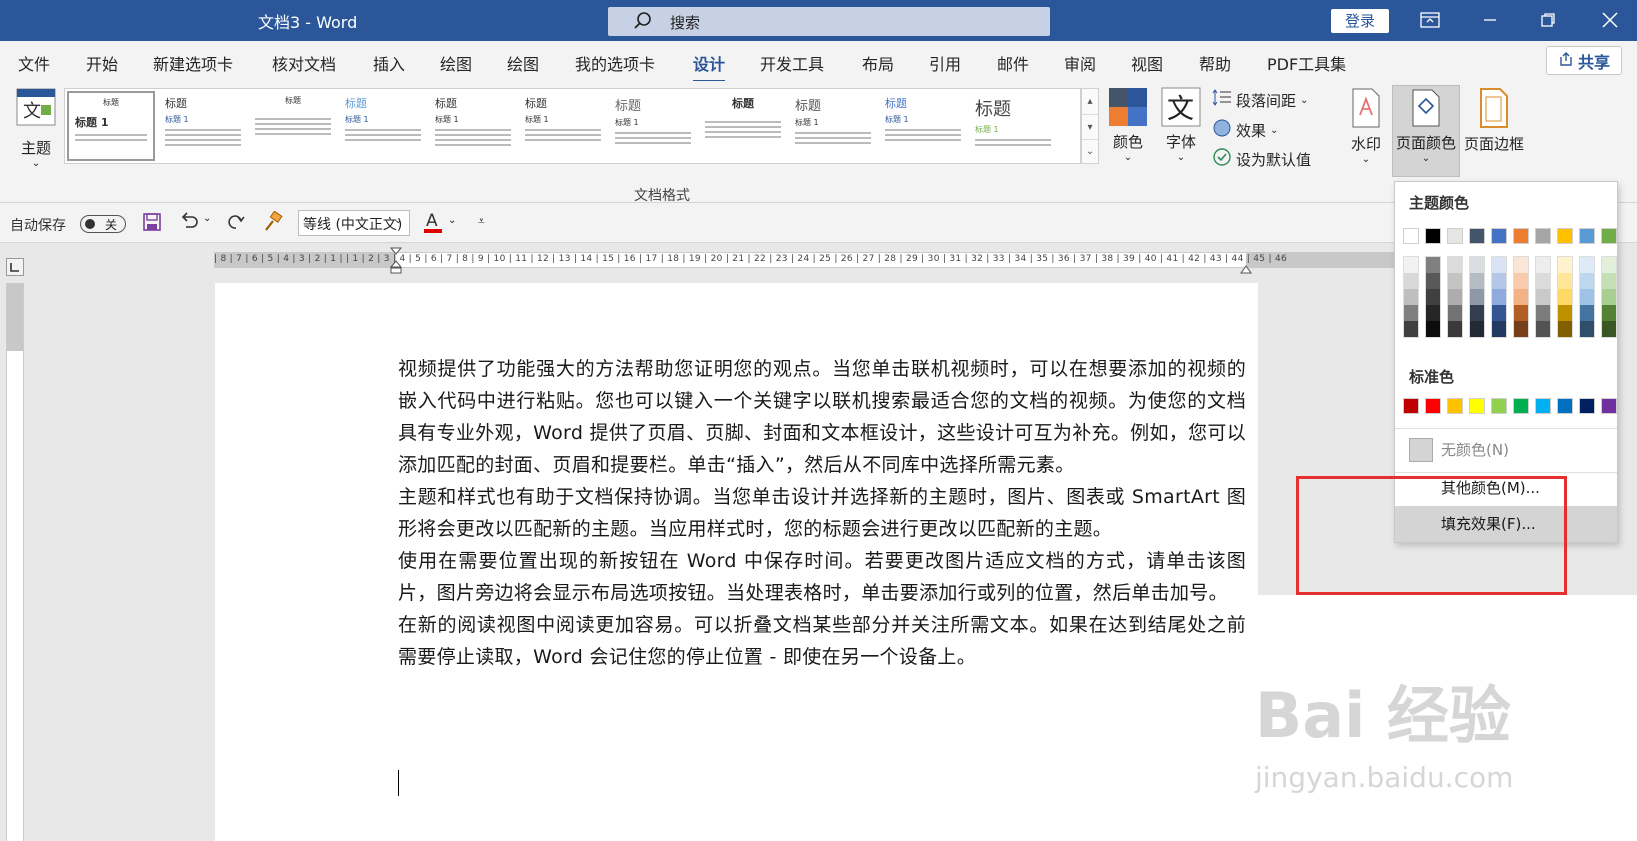 The width and height of the screenshot is (1637, 841). What do you see at coordinates (878, 63) in the screenshot?
I see `tab-layout: 布局` at bounding box center [878, 63].